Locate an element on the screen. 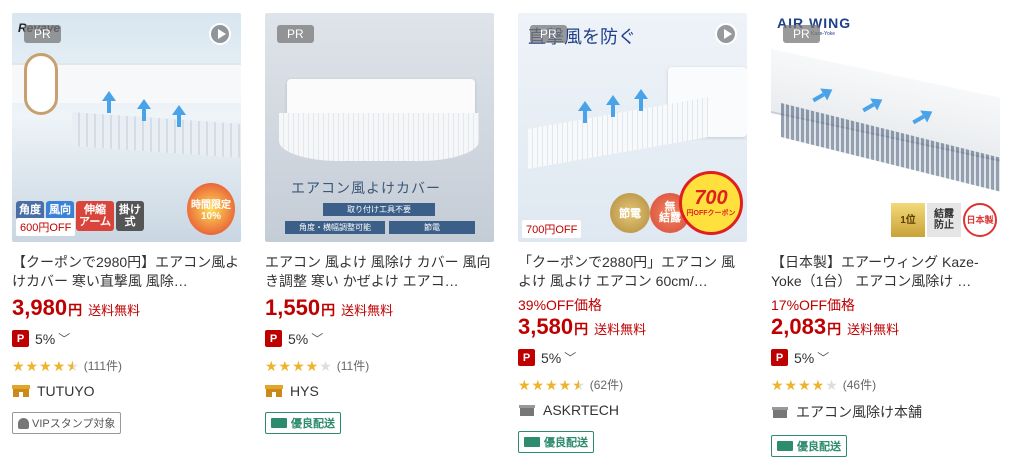 This screenshot has width=1024, height=462. product-logo-ring is located at coordinates (41, 84).